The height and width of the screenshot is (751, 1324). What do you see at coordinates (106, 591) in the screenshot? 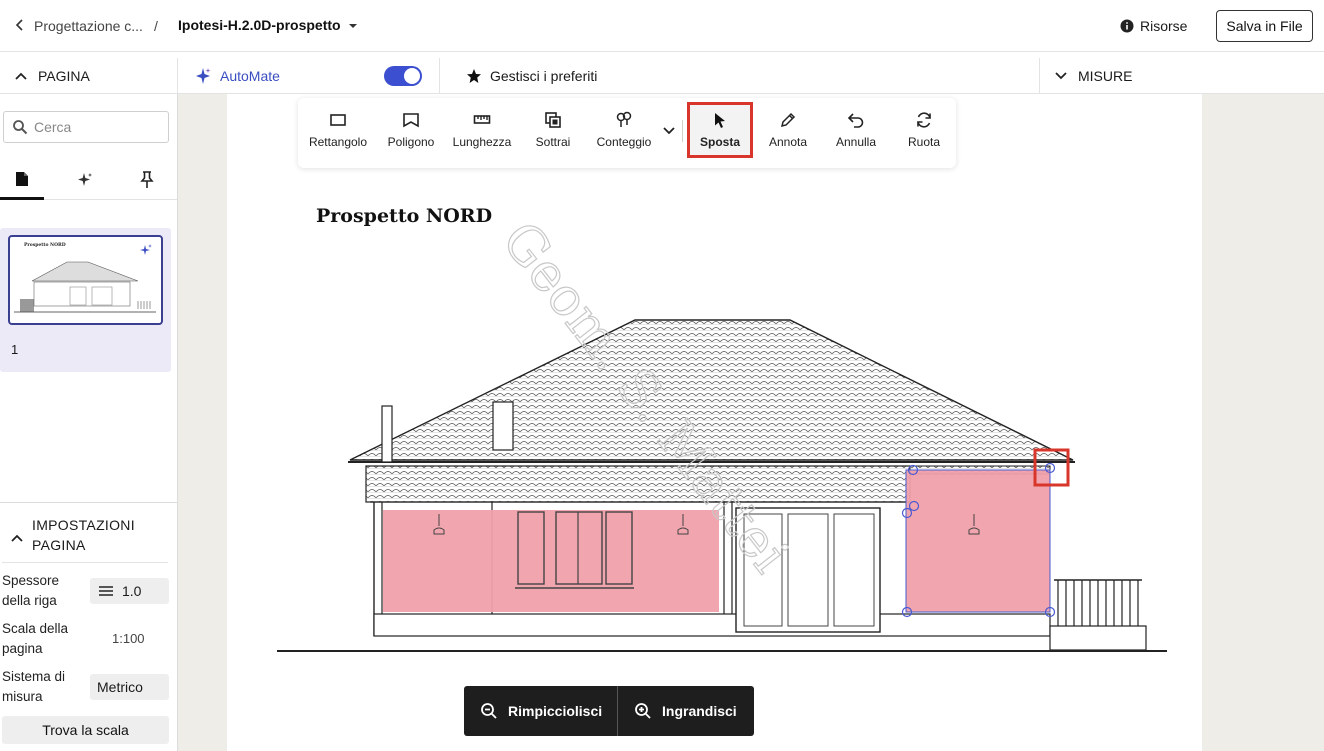
I see `line-weight-icon` at bounding box center [106, 591].